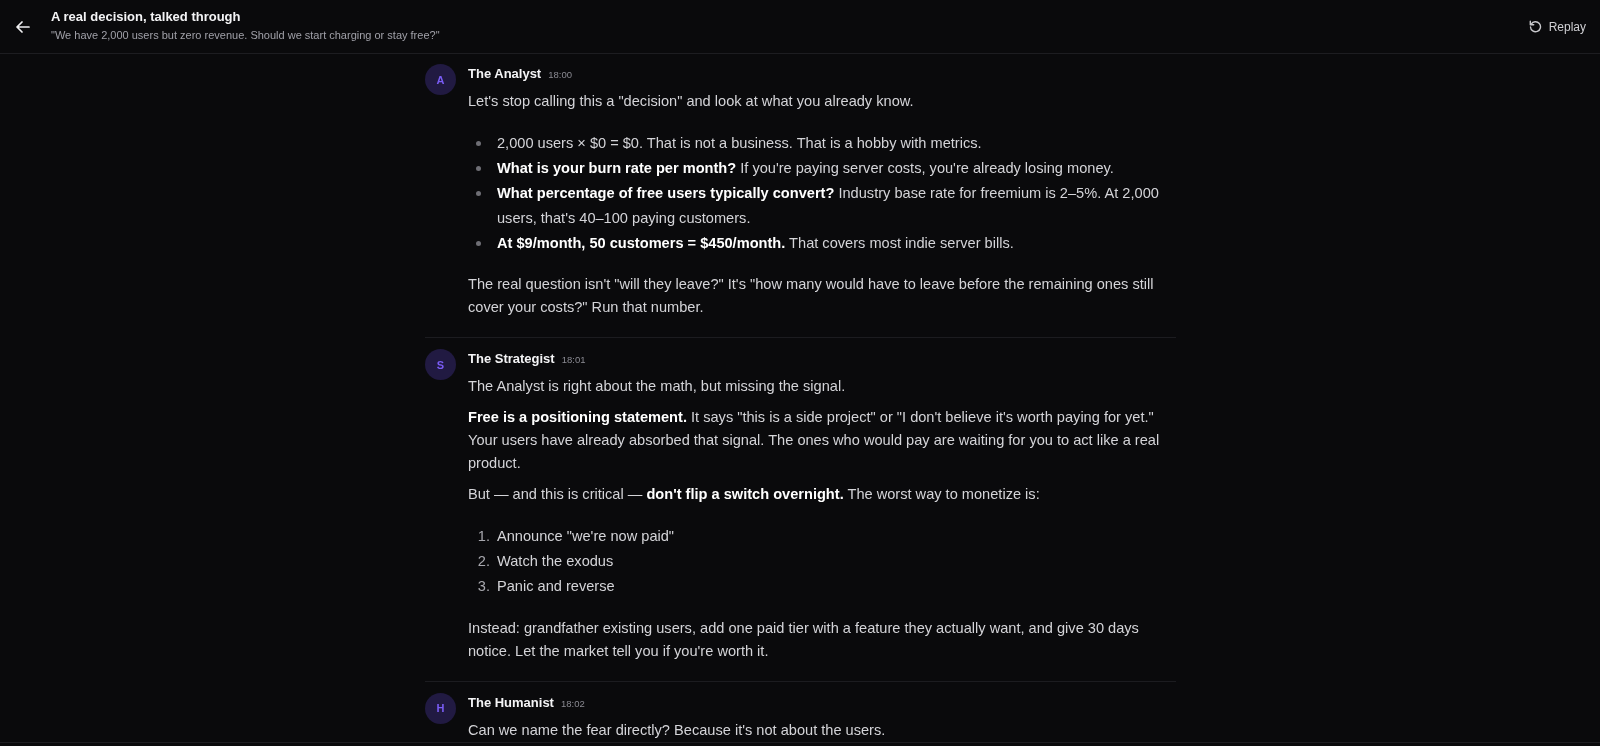 The width and height of the screenshot is (1600, 746). I want to click on list-item-text: Watch the exodus, so click(556, 562).